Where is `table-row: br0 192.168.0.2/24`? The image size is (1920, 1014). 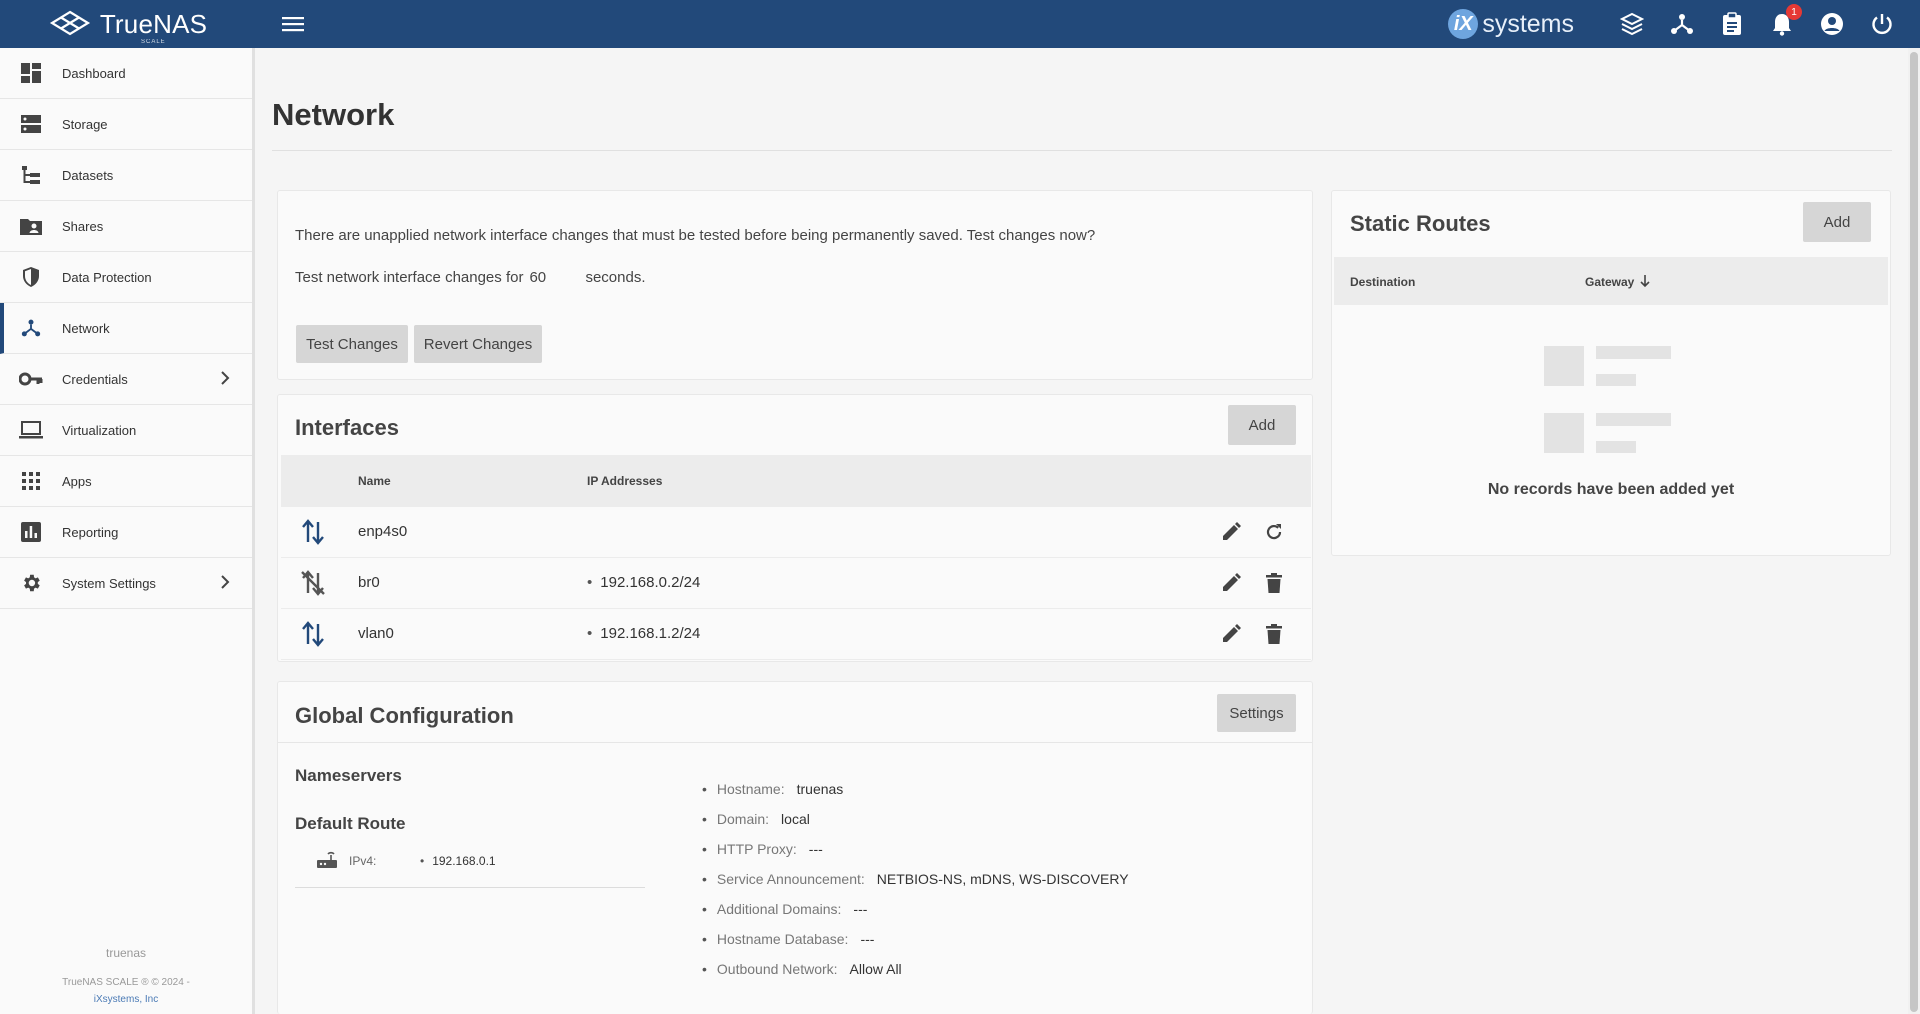 table-row: br0 192.168.0.2/24 is located at coordinates (796, 583).